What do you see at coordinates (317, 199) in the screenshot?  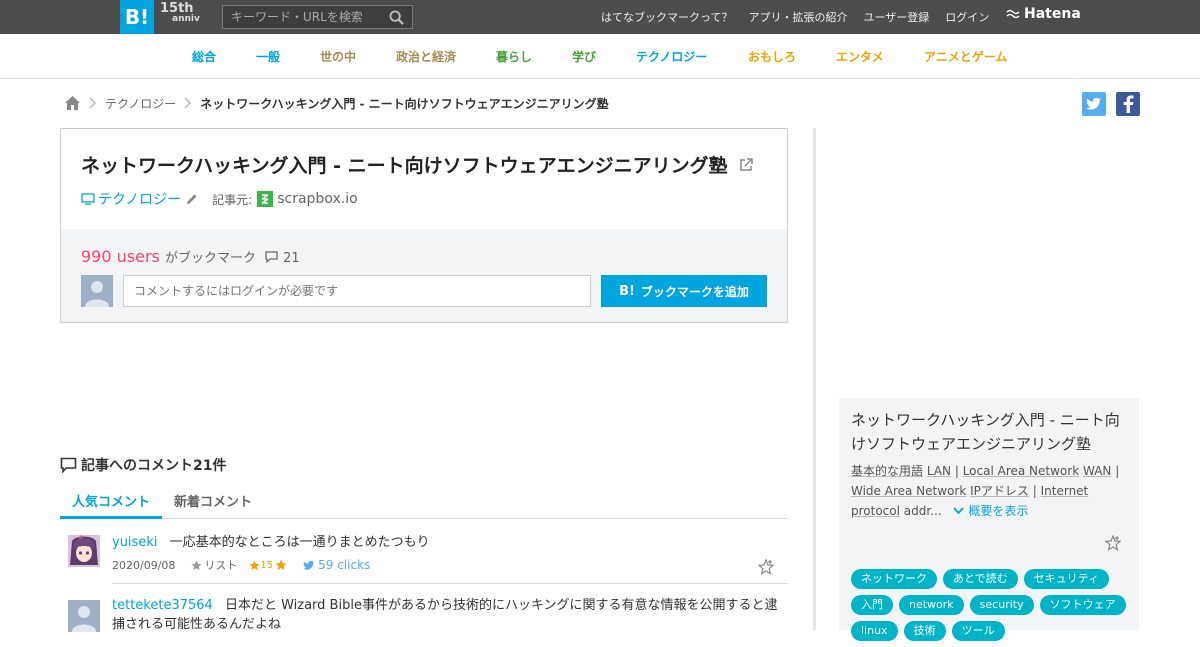 I see `source-domain: scrapbox.io` at bounding box center [317, 199].